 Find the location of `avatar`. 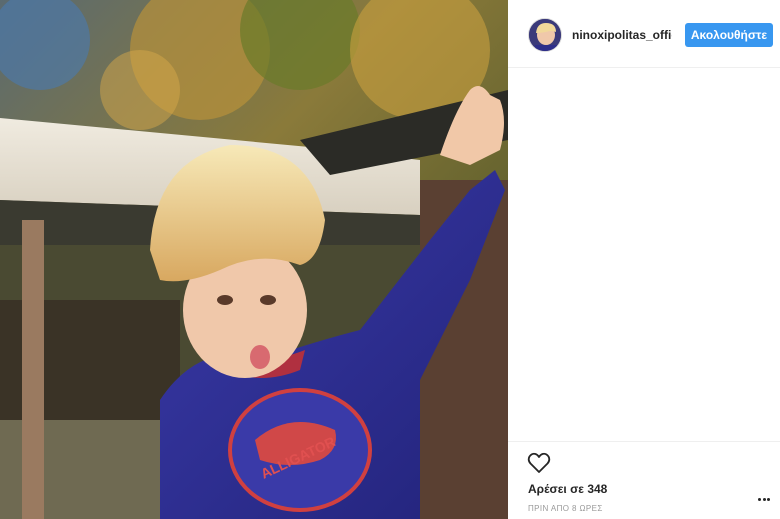

avatar is located at coordinates (545, 35).